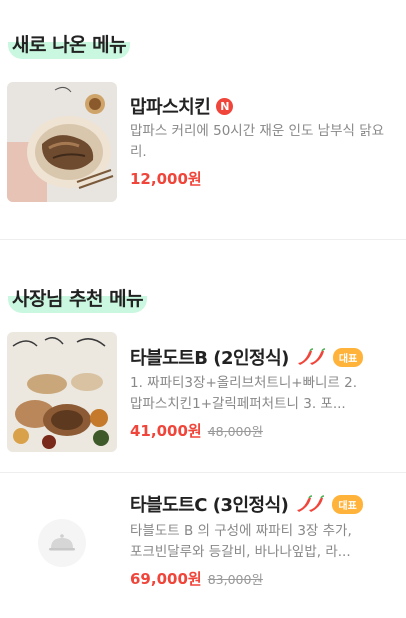 The image size is (406, 618). I want to click on description-line: 타블도트 B 의 구성에 짜파티 3장 추가,, so click(241, 531).